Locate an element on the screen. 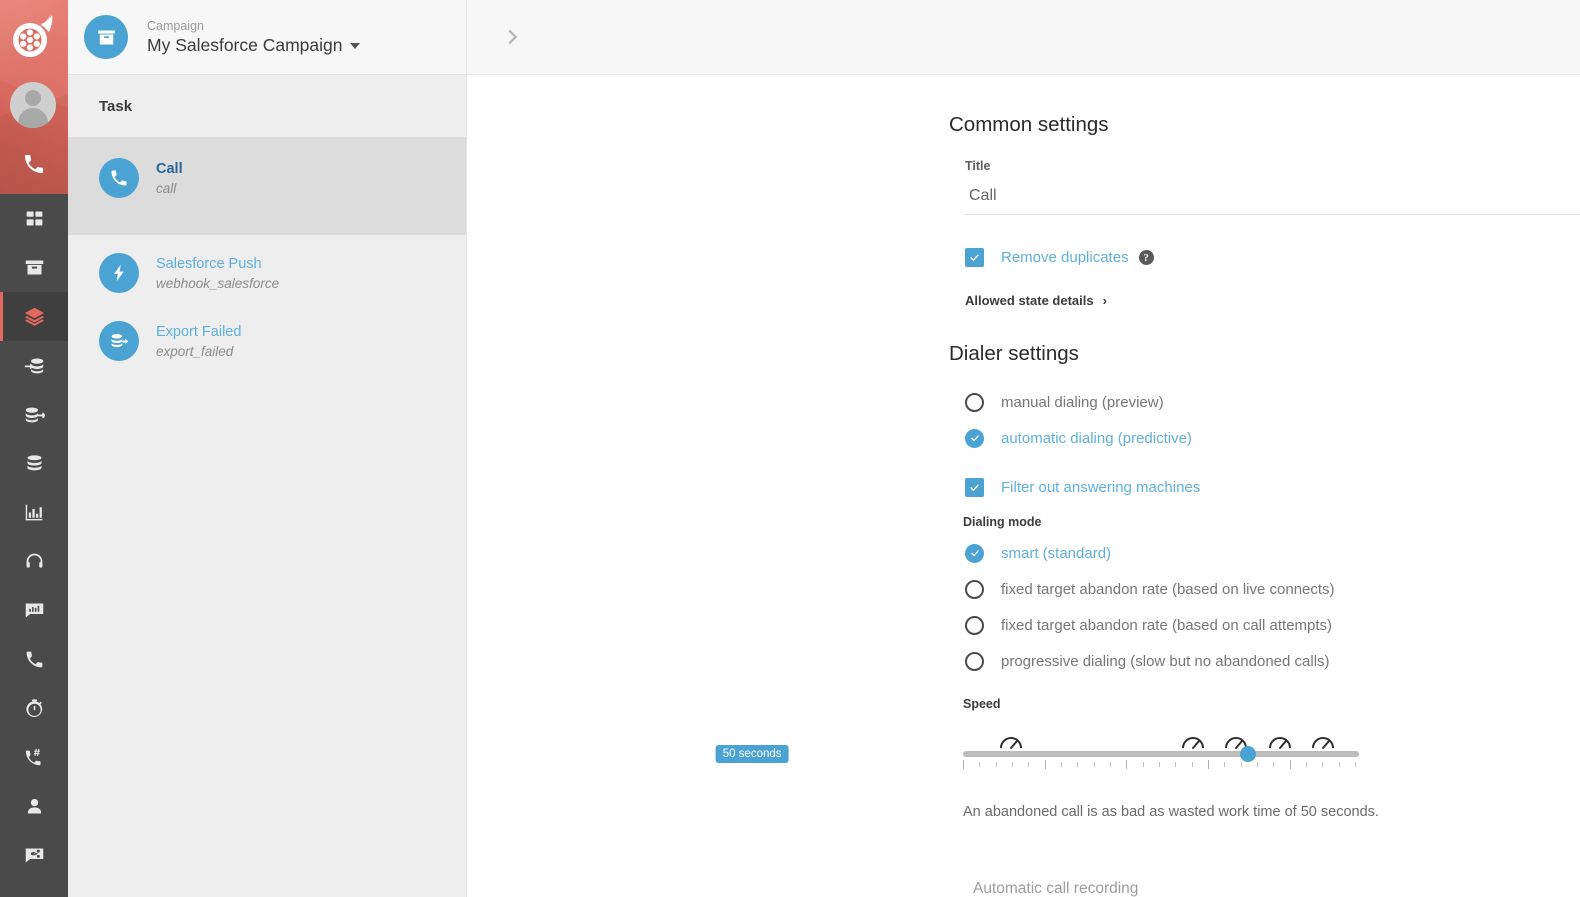 The image size is (1580, 897). sidebar-item-data is located at coordinates (34, 463).